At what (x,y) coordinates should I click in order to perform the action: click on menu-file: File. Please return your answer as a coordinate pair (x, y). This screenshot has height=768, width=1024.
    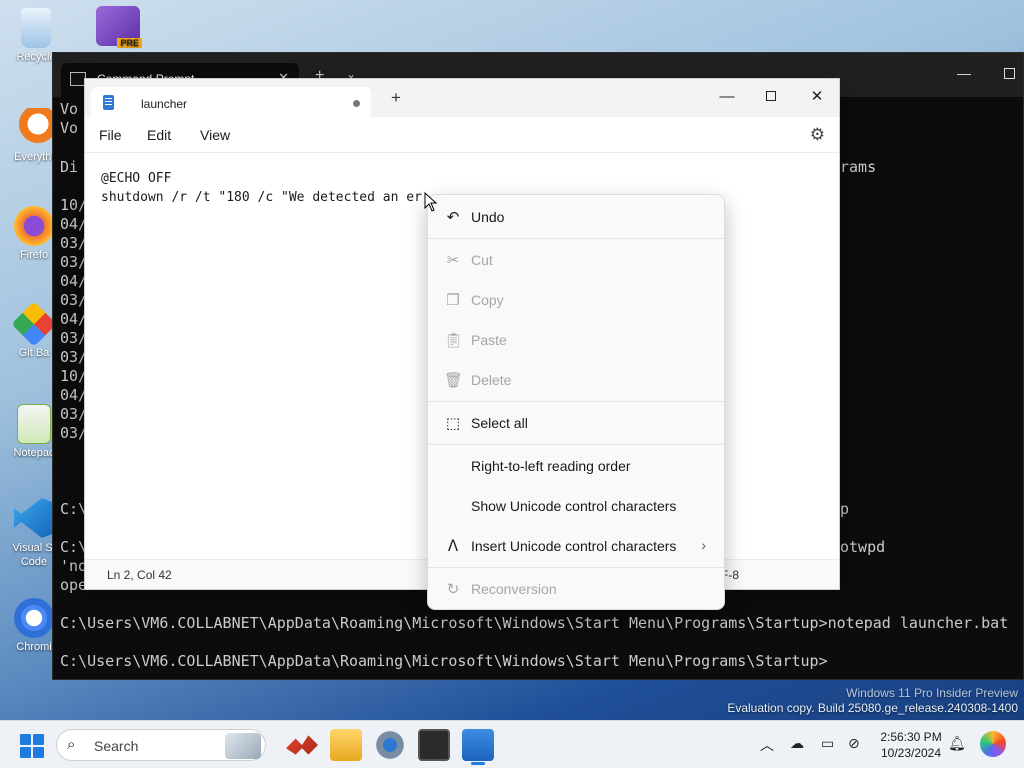
    Looking at the image, I should click on (110, 135).